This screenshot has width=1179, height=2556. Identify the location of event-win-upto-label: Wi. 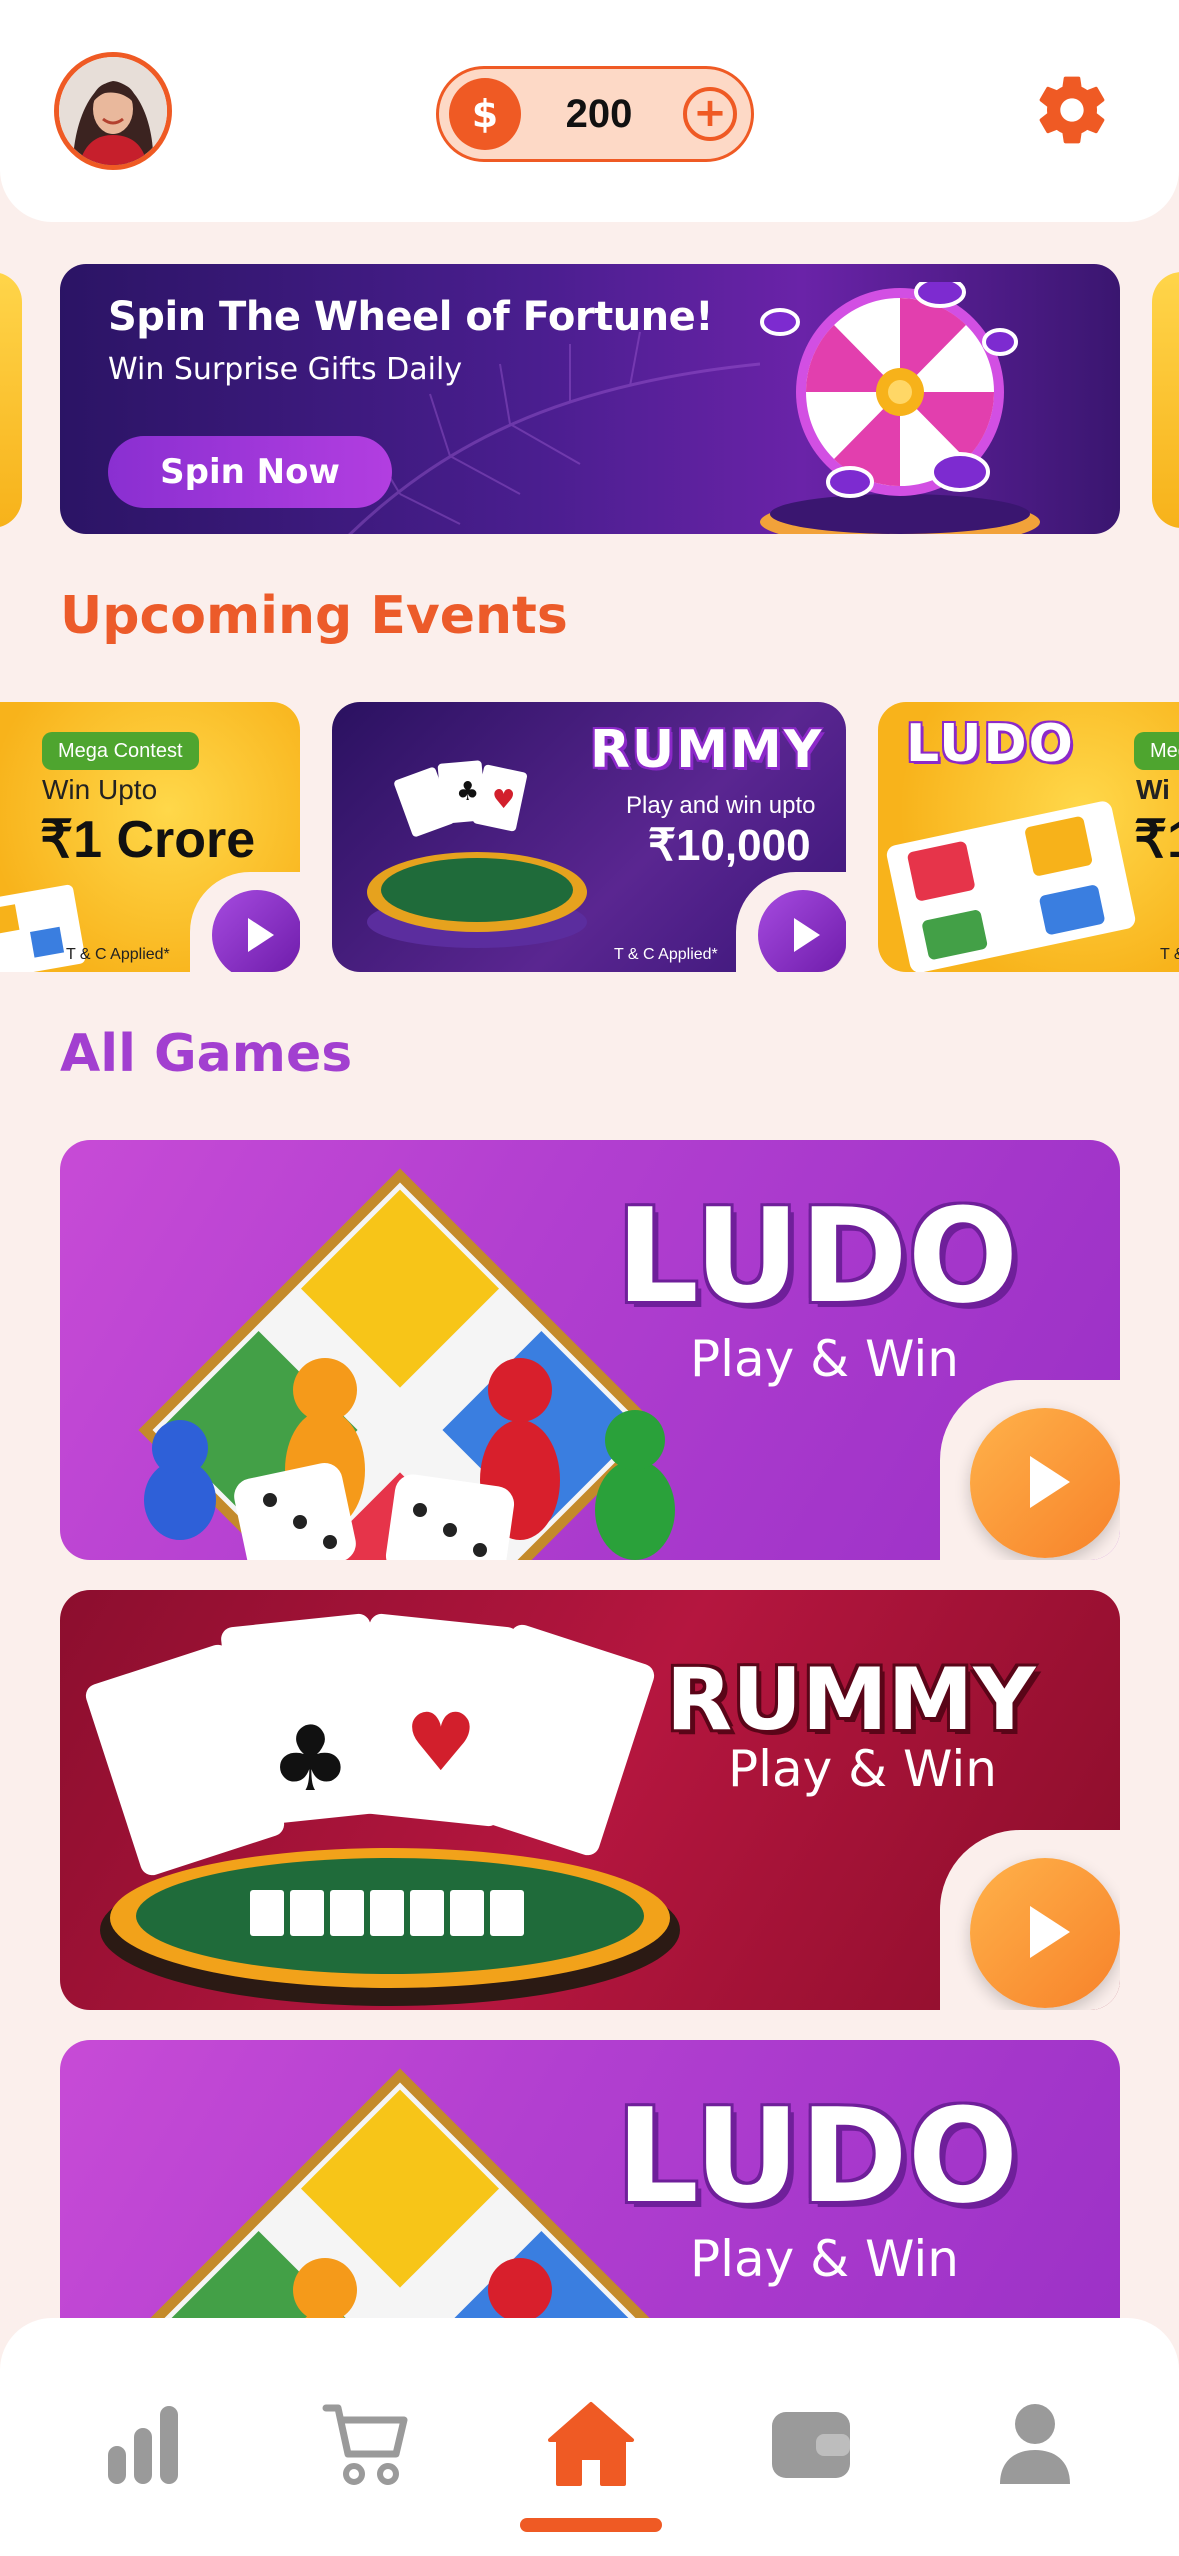
(1153, 789).